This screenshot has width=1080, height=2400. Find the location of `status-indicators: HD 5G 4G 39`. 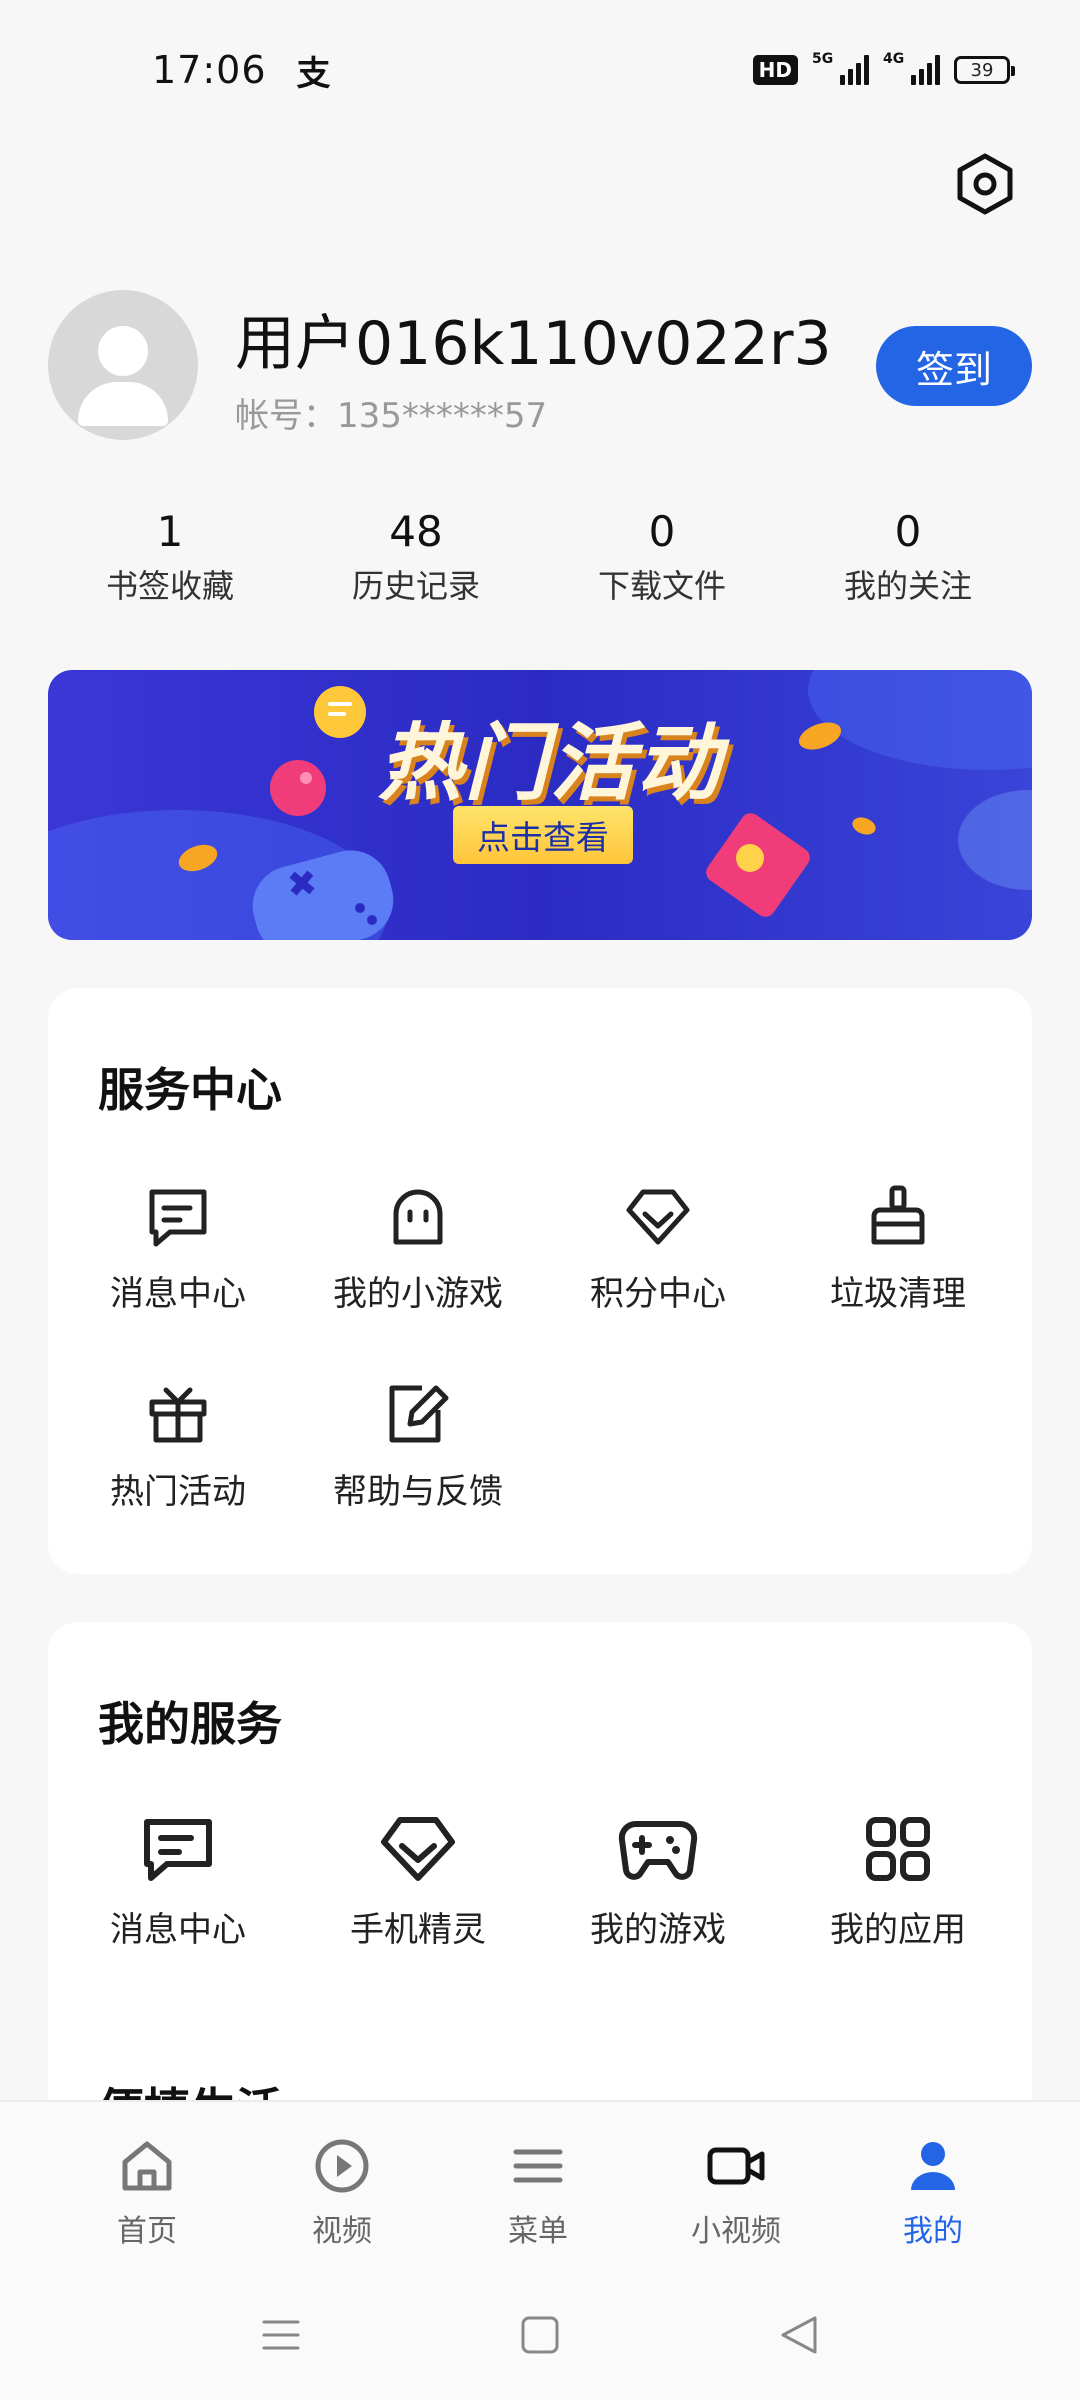

status-indicators: HD 5G 4G 39 is located at coordinates (883, 68).